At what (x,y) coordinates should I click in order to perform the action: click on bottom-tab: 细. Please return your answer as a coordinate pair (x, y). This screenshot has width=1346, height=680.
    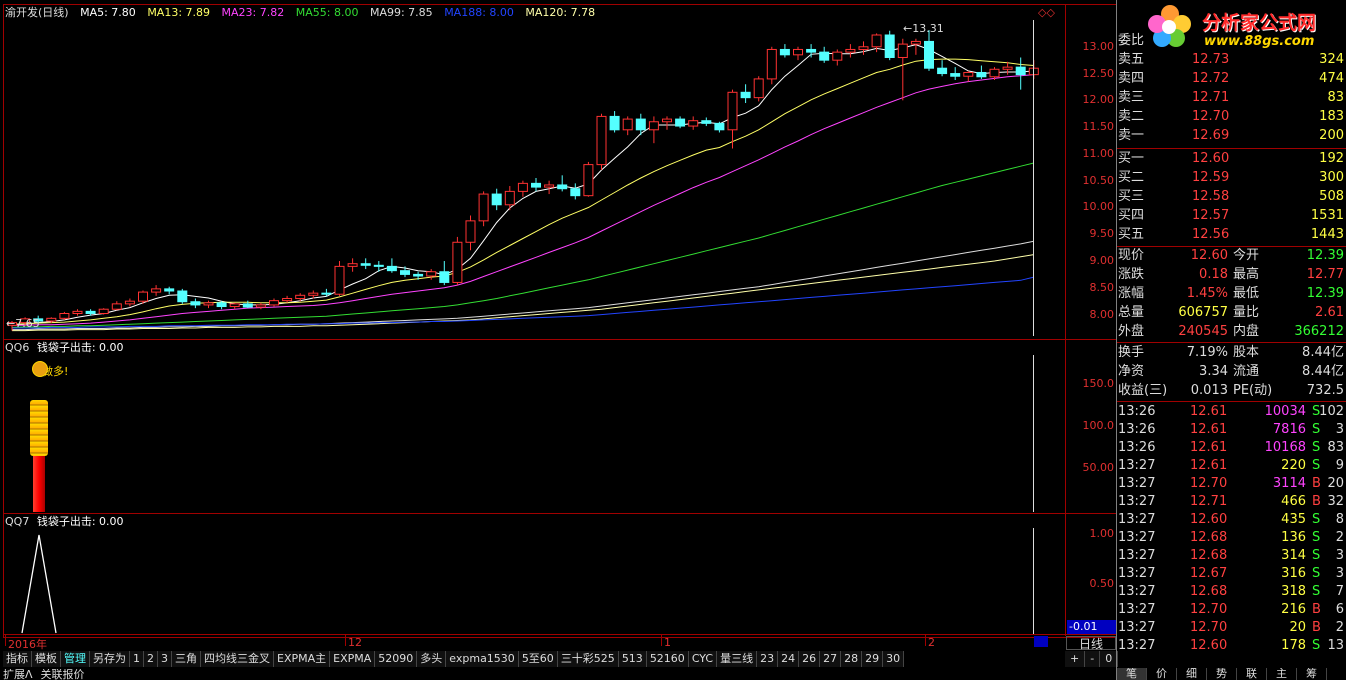
    Looking at the image, I should click on (1192, 674).